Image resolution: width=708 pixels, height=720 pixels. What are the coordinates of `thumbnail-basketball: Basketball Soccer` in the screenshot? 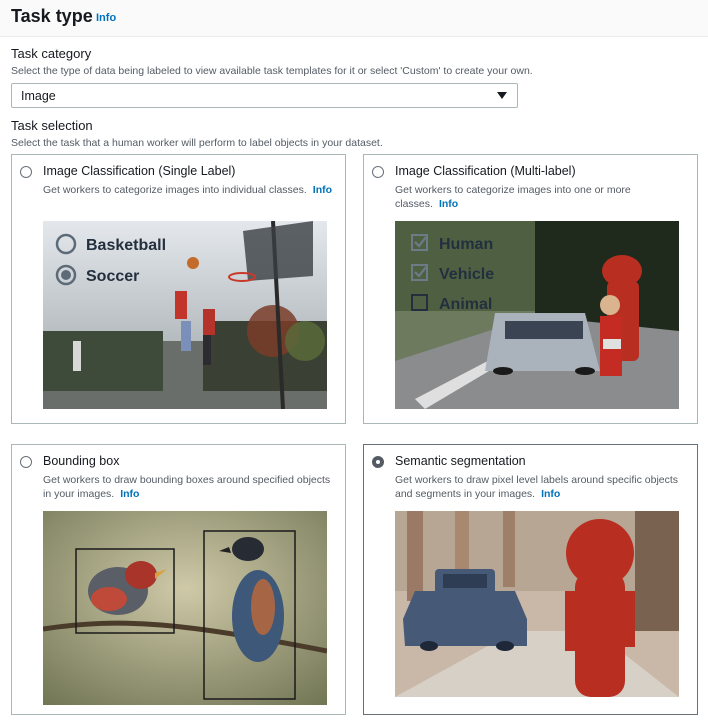 It's located at (185, 315).